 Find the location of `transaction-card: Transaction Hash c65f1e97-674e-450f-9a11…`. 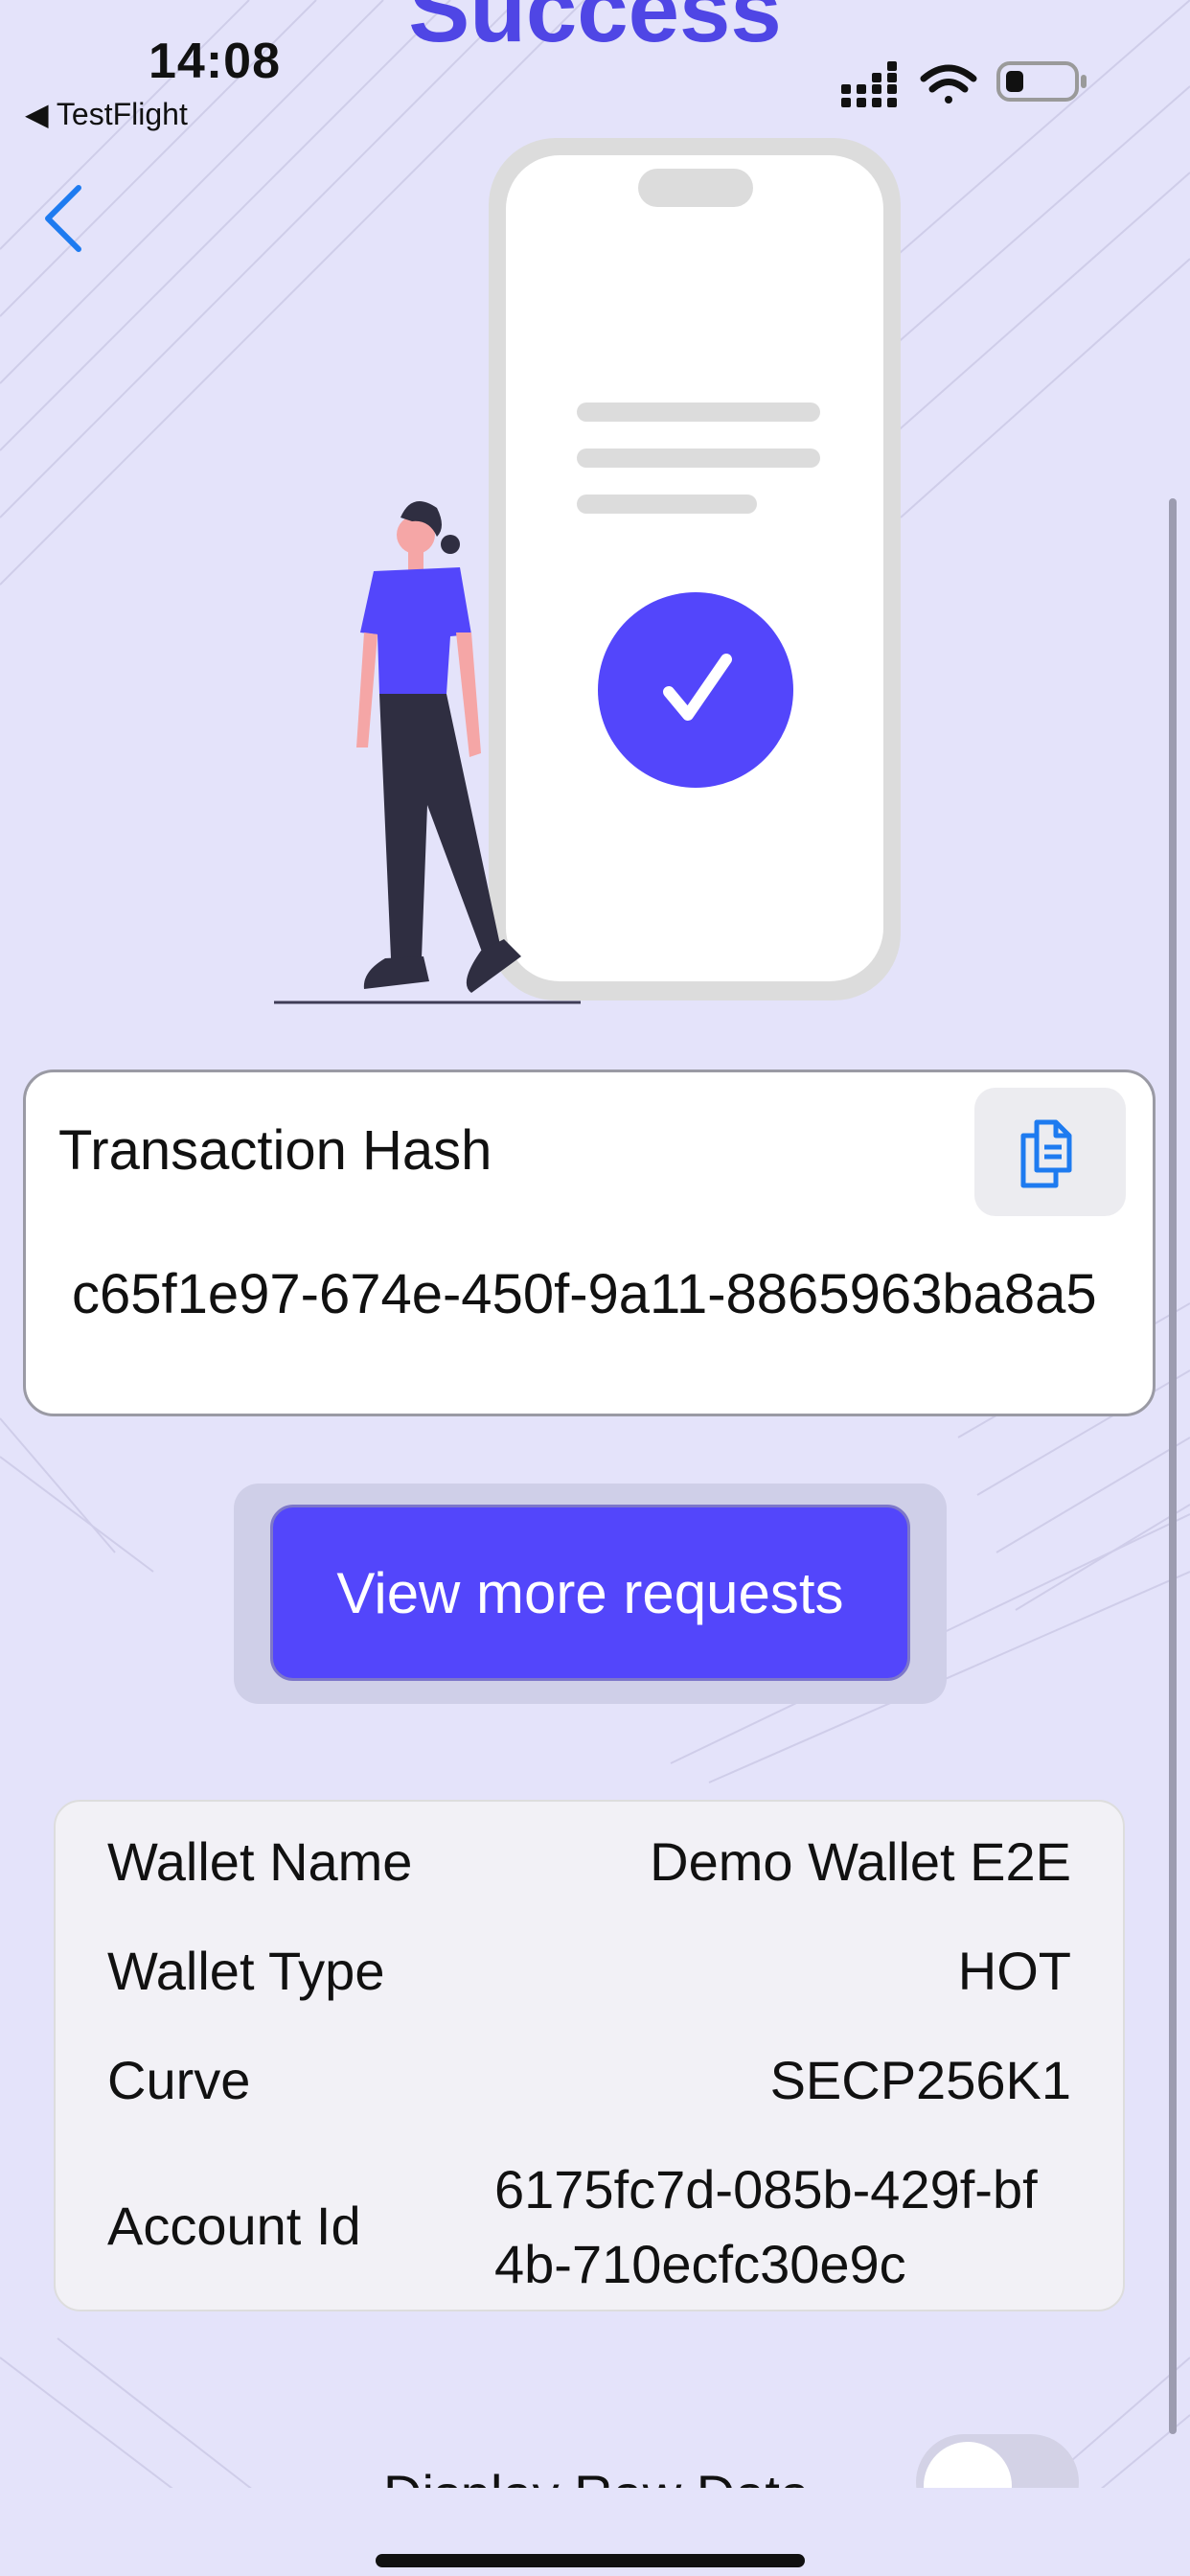

transaction-card: Transaction Hash c65f1e97-674e-450f-9a11… is located at coordinates (590, 1243).